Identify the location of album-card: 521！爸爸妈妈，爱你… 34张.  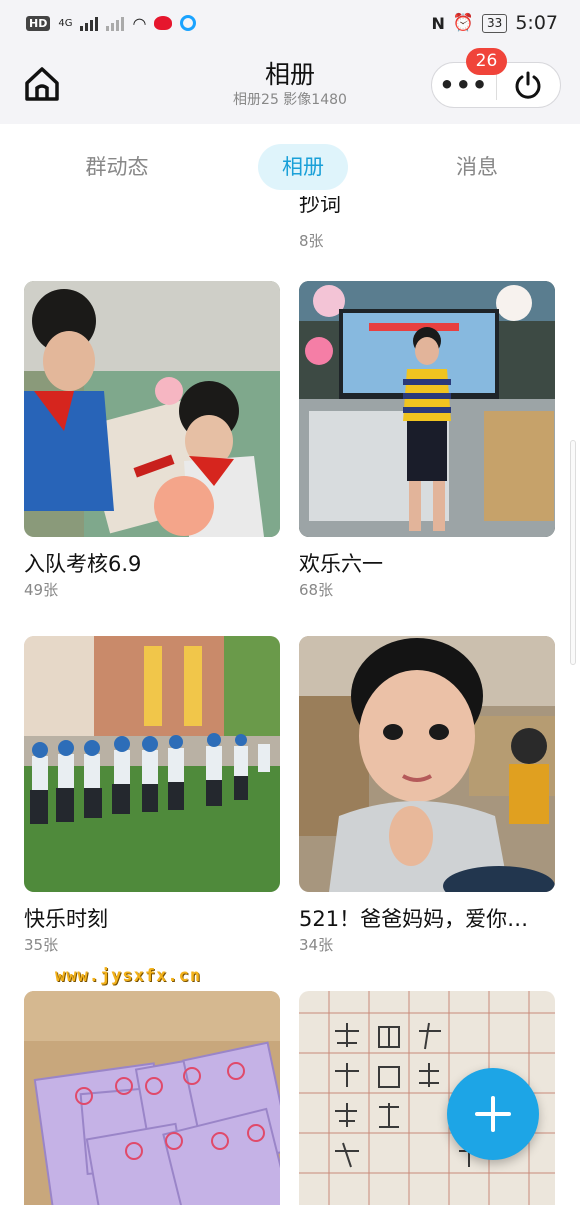
(427, 796).